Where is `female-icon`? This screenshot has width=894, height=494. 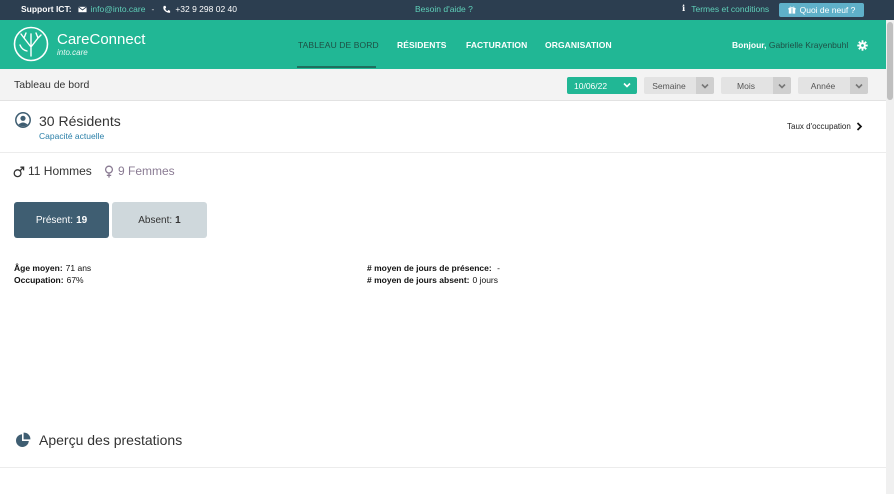
female-icon is located at coordinates (109, 171).